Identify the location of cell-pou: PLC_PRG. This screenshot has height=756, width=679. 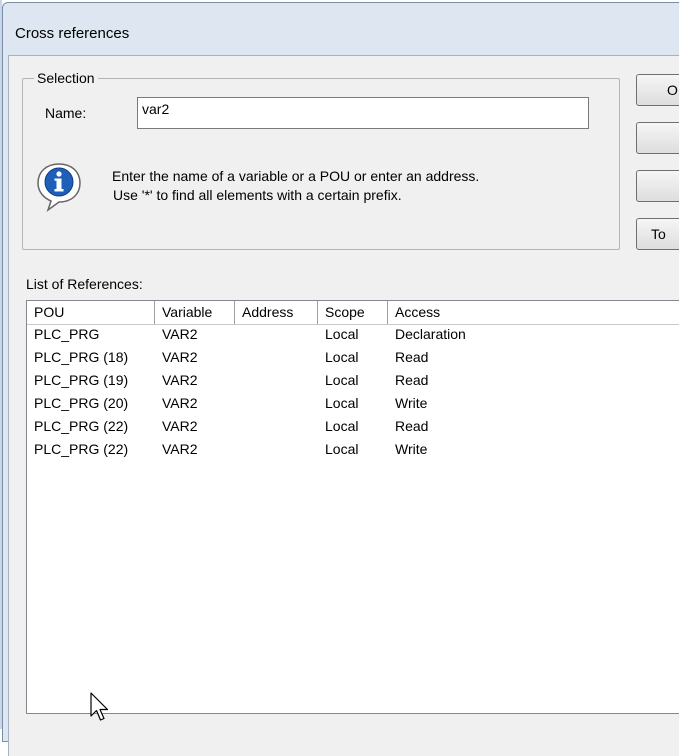
(67, 334).